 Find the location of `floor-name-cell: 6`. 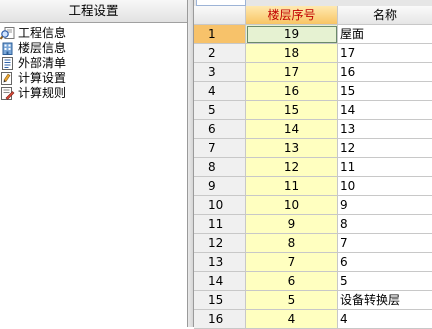

floor-name-cell: 6 is located at coordinates (385, 262).